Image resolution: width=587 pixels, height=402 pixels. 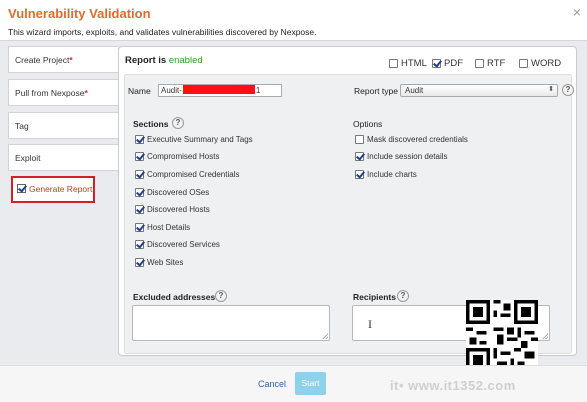 I want to click on recipients-help-icon: ?, so click(x=403, y=296).